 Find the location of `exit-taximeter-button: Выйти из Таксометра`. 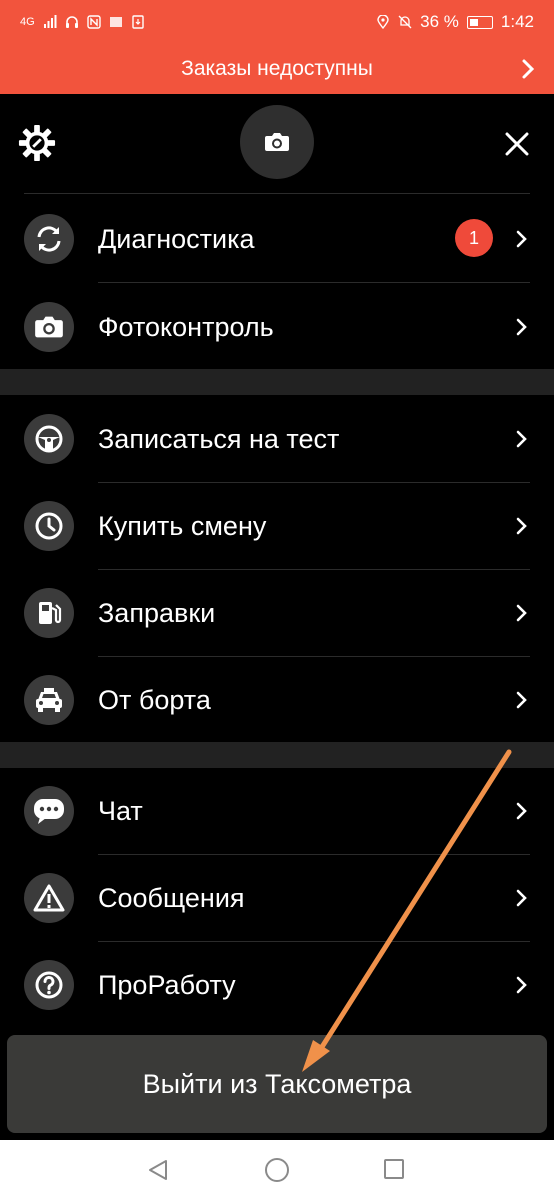

exit-taximeter-button: Выйти из Таксометра is located at coordinates (277, 1084).